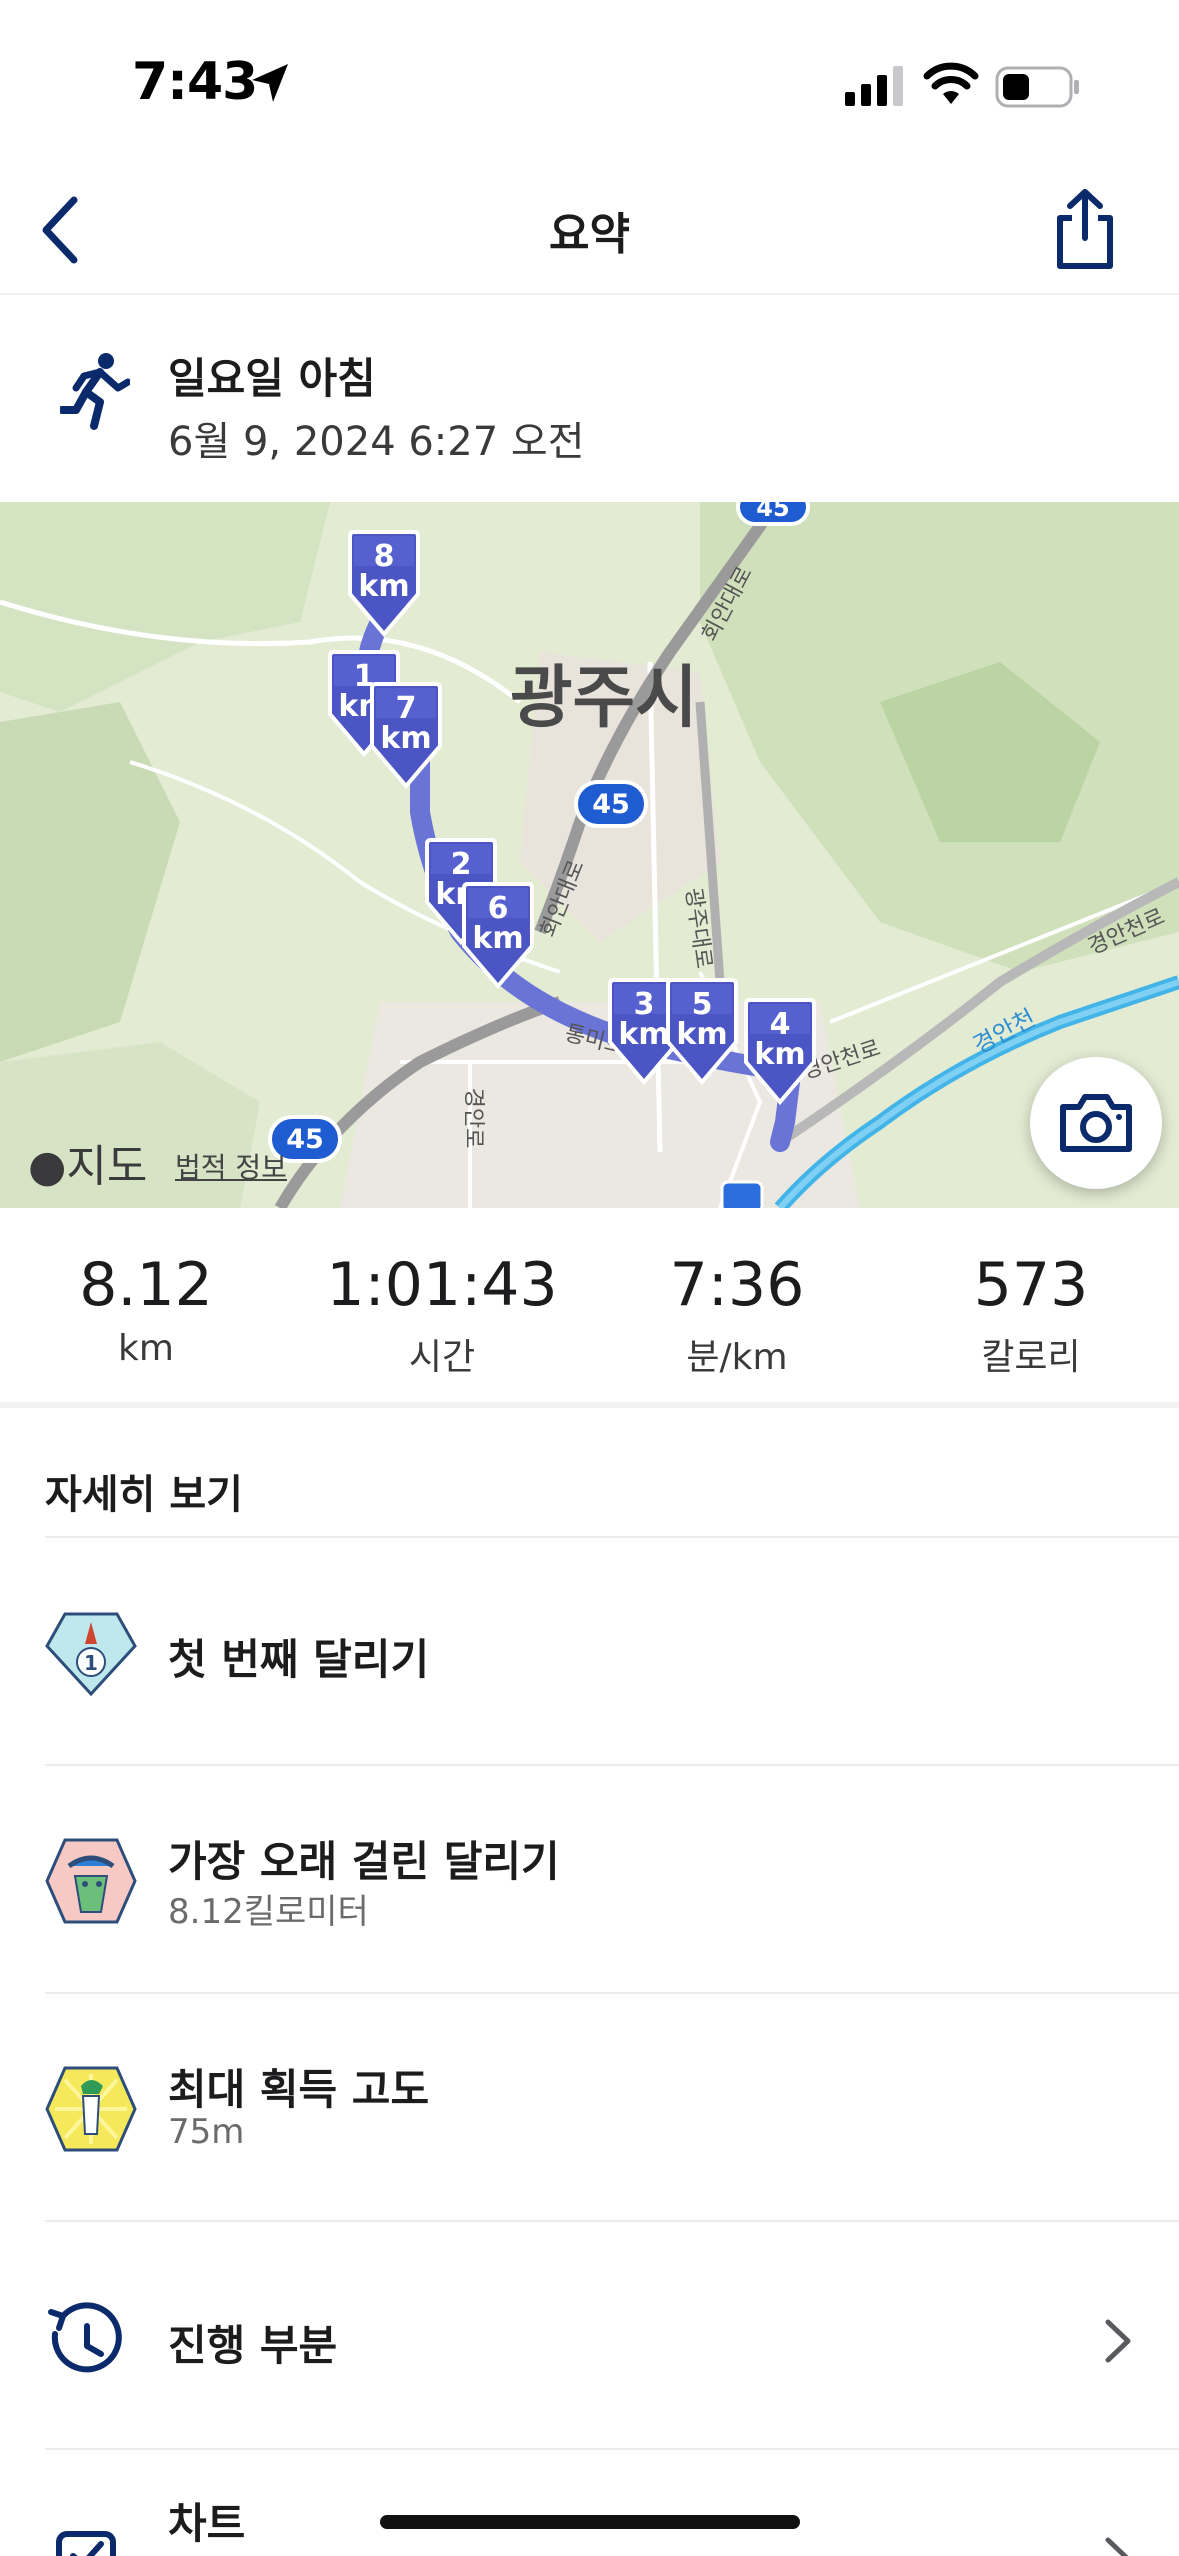 This screenshot has height=2556, width=1179. I want to click on stat-unit: 시간, so click(442, 1357).